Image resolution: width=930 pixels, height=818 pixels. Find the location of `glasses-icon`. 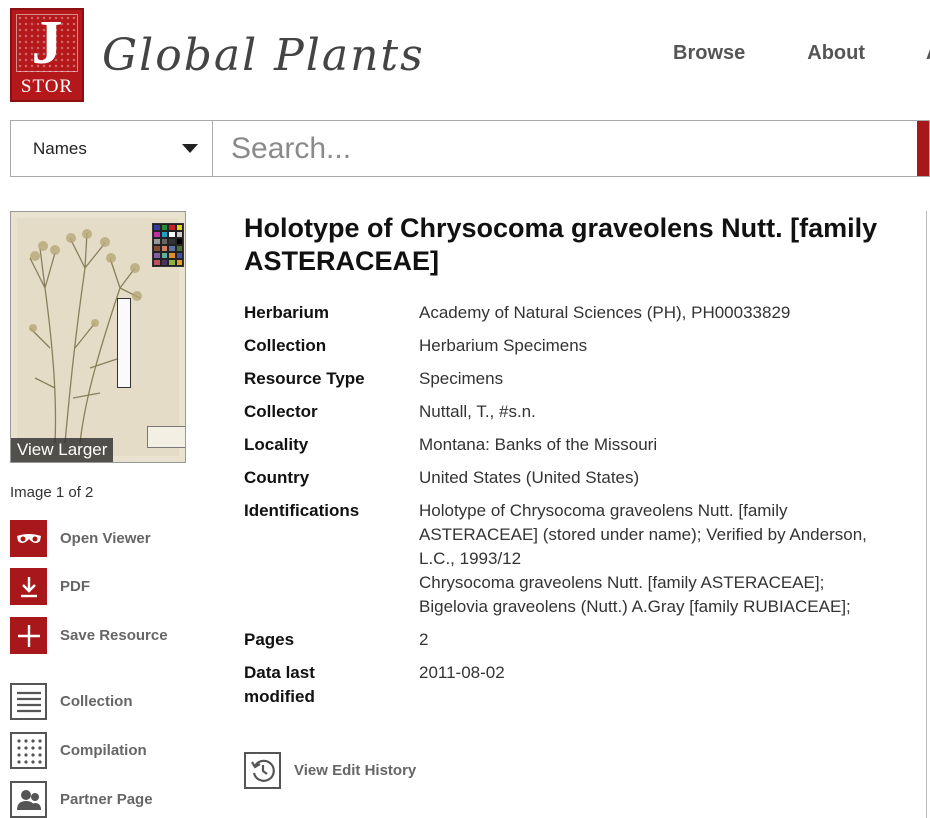

glasses-icon is located at coordinates (28, 538).